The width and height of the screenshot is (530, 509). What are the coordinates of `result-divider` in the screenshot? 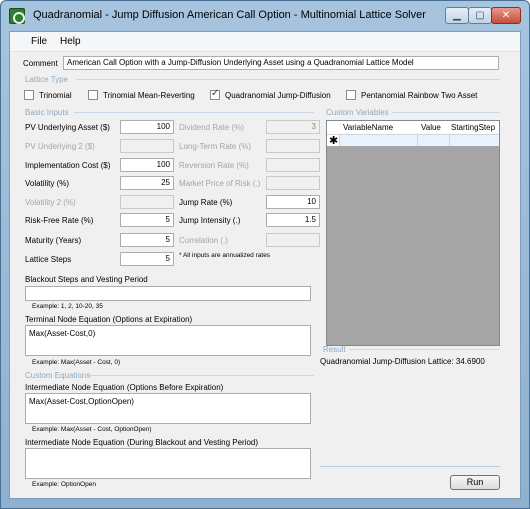 It's located at (424, 349).